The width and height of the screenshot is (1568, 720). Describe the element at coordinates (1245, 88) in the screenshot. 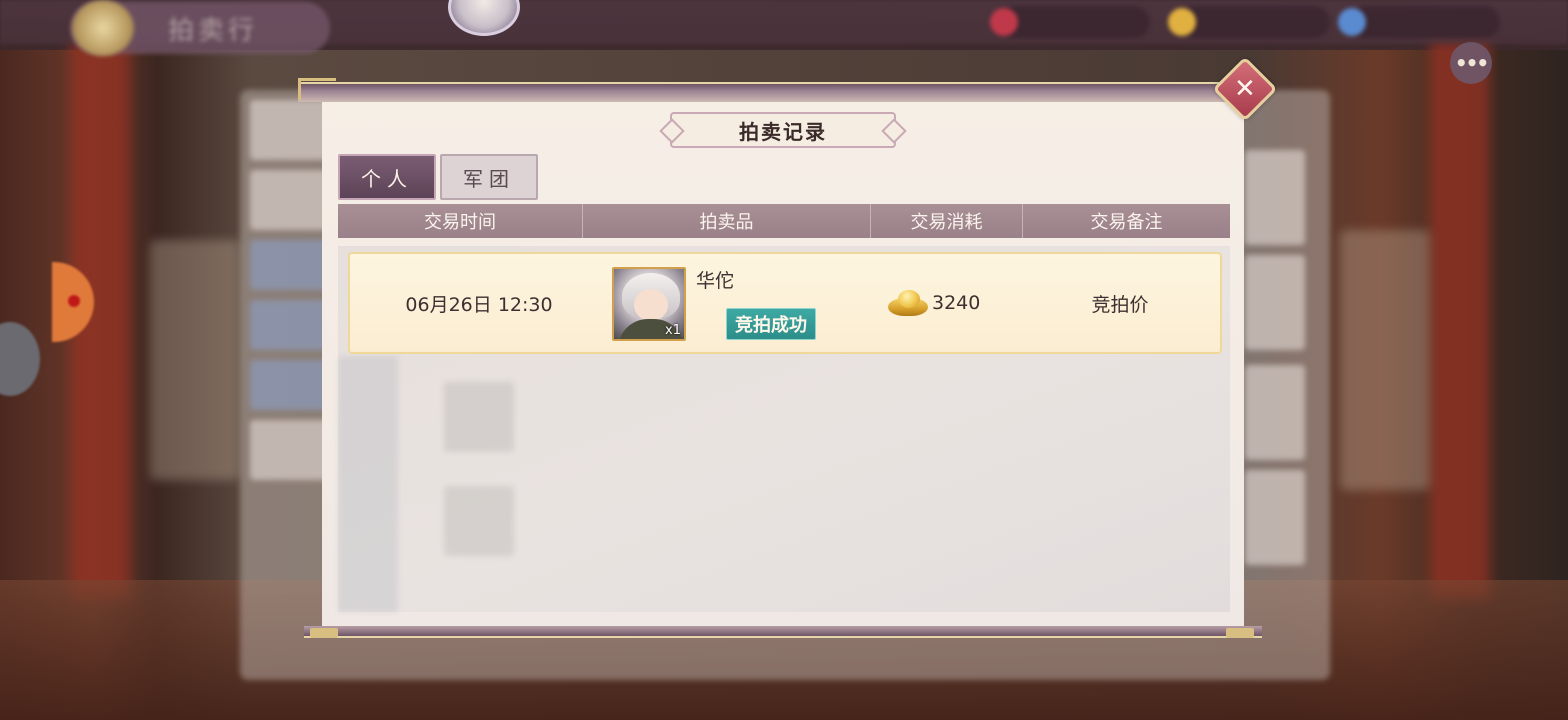

I see `close-icon: ✕` at that location.